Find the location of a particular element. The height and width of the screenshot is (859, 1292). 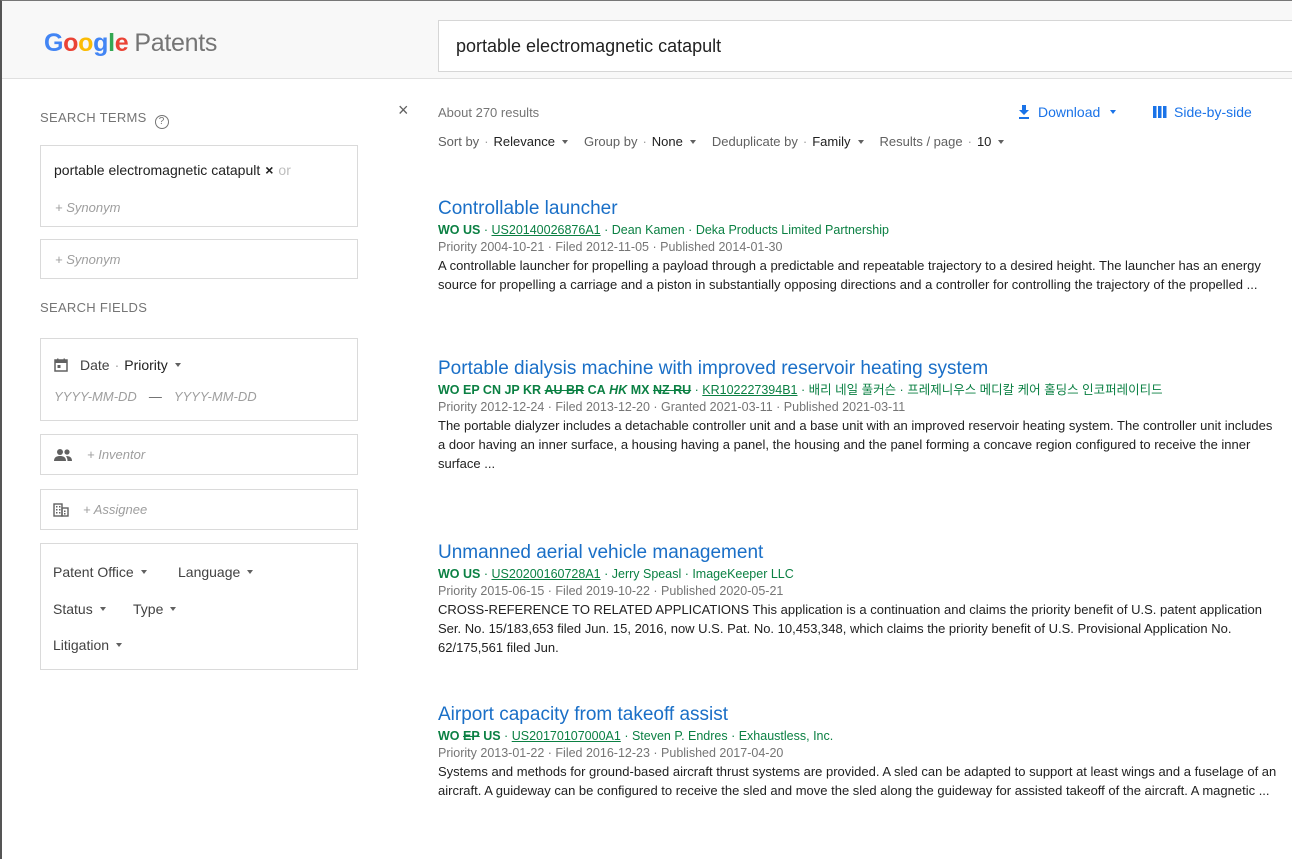

remove-term-icon: × is located at coordinates (269, 170).